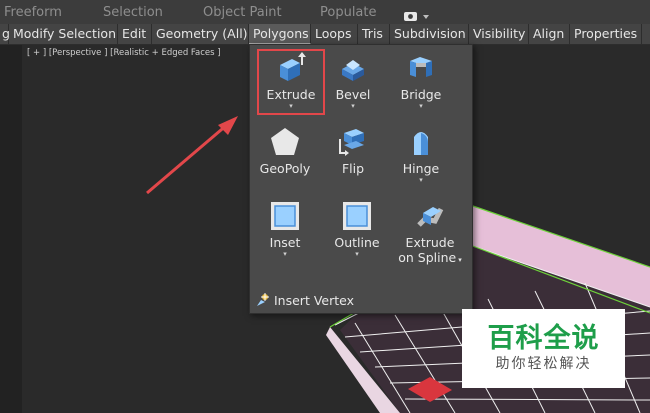 The height and width of the screenshot is (413, 650). Describe the element at coordinates (135, 34) in the screenshot. I see `tab-edit: Edit` at that location.